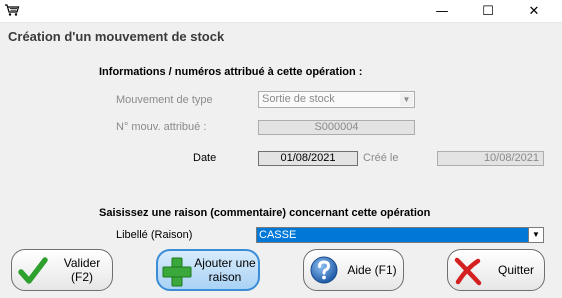 The width and height of the screenshot is (562, 298). What do you see at coordinates (82, 270) in the screenshot?
I see `validate-label: Valider (F2)` at bounding box center [82, 270].